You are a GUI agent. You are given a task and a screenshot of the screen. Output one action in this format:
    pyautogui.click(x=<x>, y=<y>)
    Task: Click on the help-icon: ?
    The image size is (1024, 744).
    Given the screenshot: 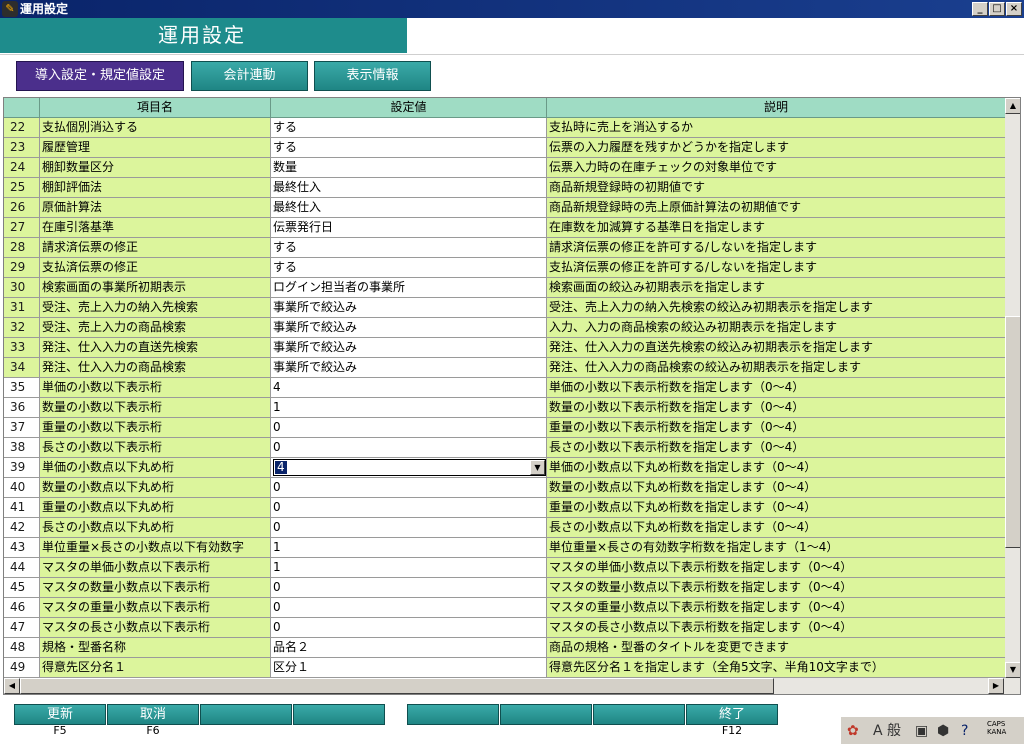 What is the action you would take?
    pyautogui.click(x=964, y=731)
    